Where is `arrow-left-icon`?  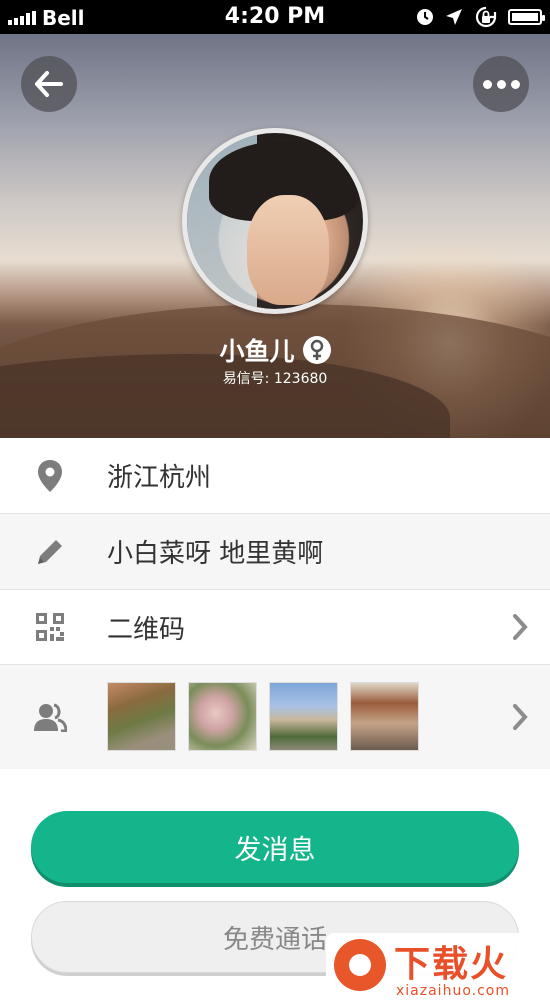 arrow-left-icon is located at coordinates (49, 84).